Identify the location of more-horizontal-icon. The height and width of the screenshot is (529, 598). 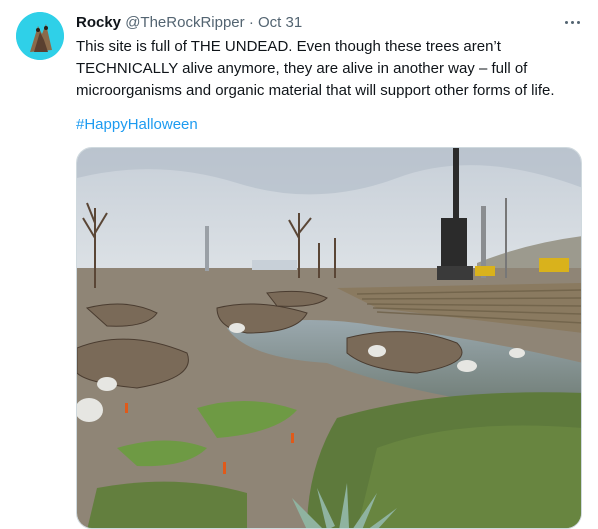
(566, 22).